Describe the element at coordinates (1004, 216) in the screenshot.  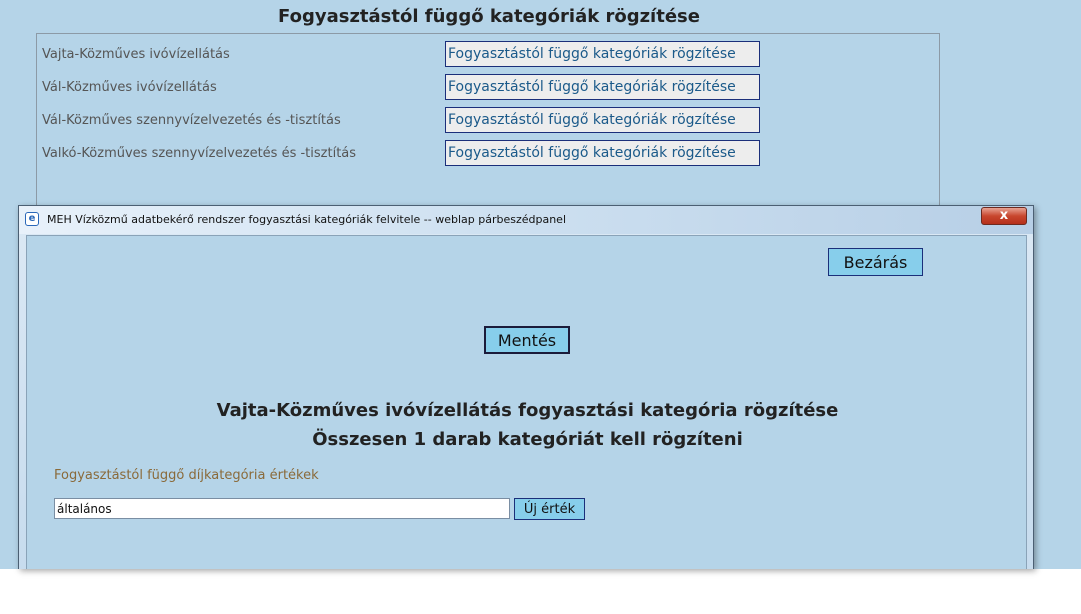
I see `close-x-icon: x` at that location.